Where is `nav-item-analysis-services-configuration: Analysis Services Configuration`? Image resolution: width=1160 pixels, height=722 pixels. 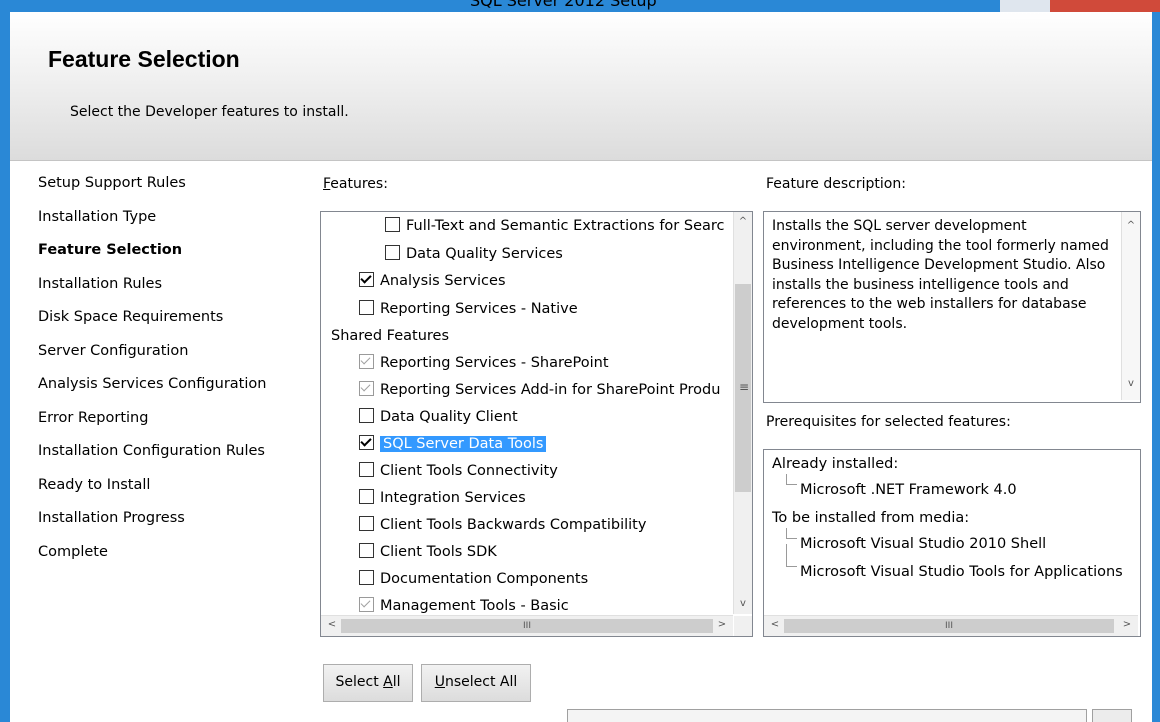
nav-item-analysis-services-configuration: Analysis Services Configuration is located at coordinates (168, 390).